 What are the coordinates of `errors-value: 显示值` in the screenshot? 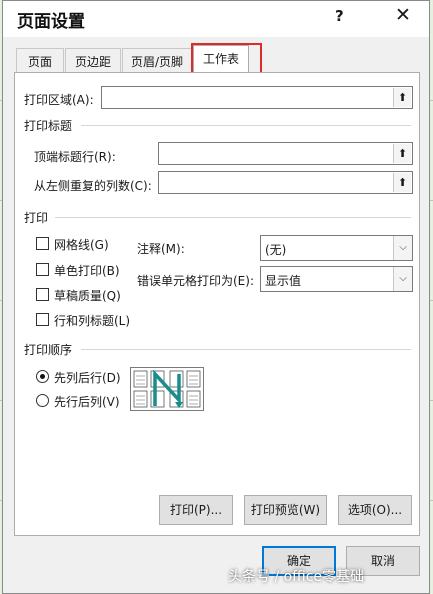 It's located at (283, 281).